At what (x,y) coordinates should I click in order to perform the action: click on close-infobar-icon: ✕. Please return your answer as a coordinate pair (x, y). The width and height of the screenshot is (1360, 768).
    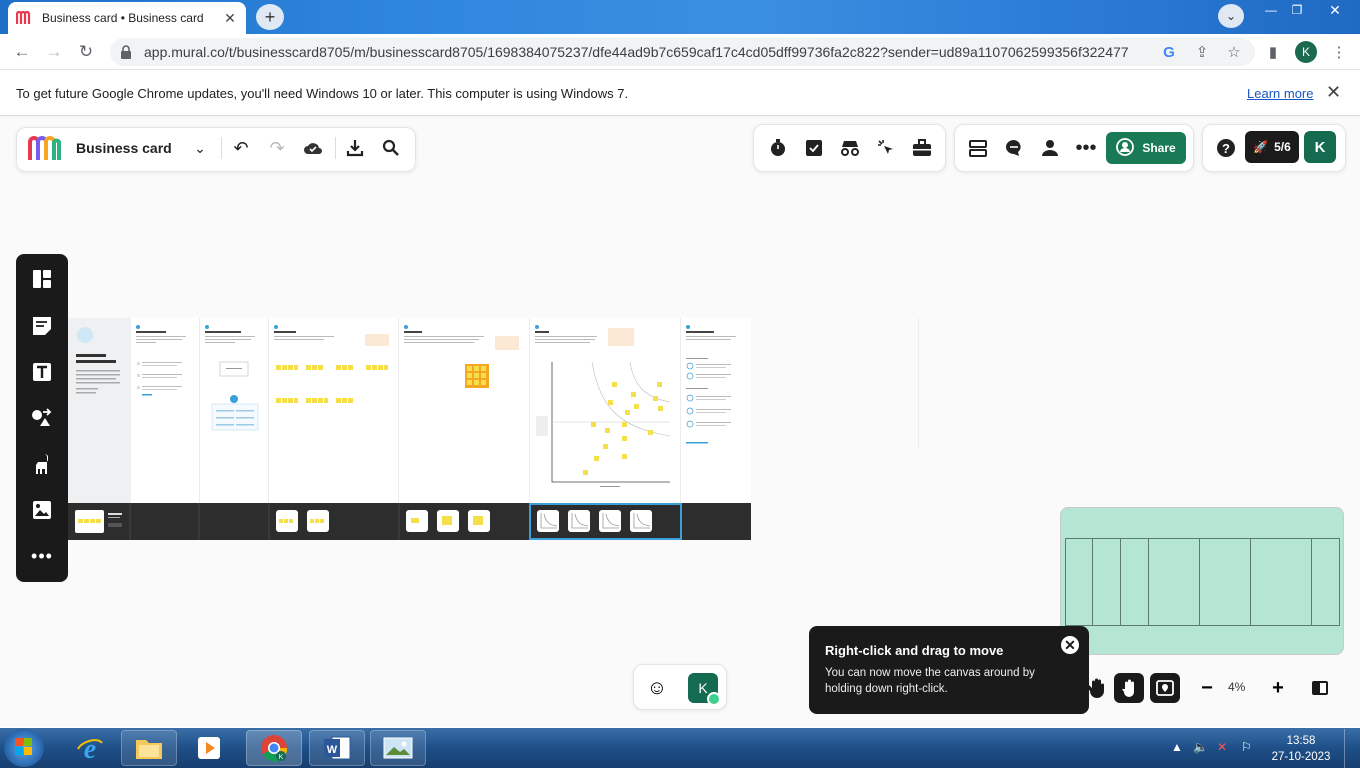
    Looking at the image, I should click on (1333, 92).